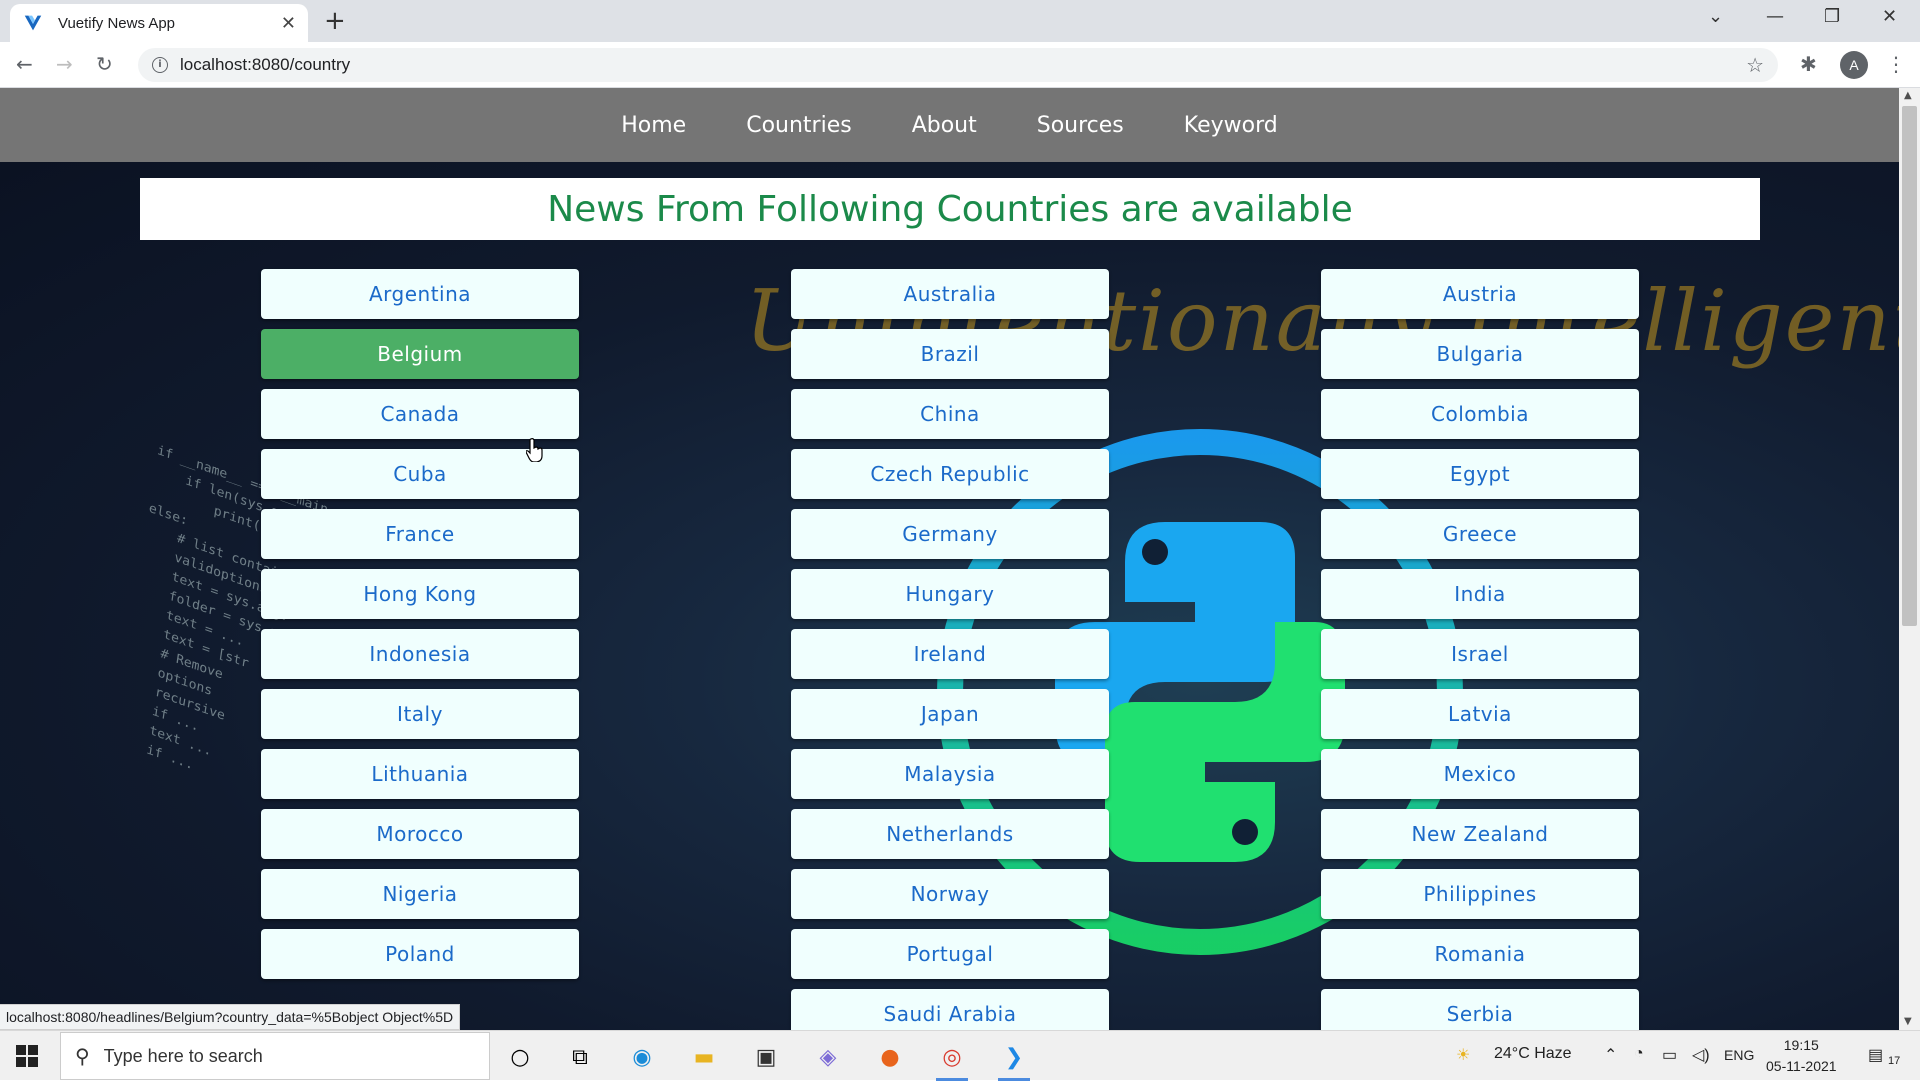 This screenshot has width=1920, height=1081. I want to click on country-button: Brazil, so click(950, 354).